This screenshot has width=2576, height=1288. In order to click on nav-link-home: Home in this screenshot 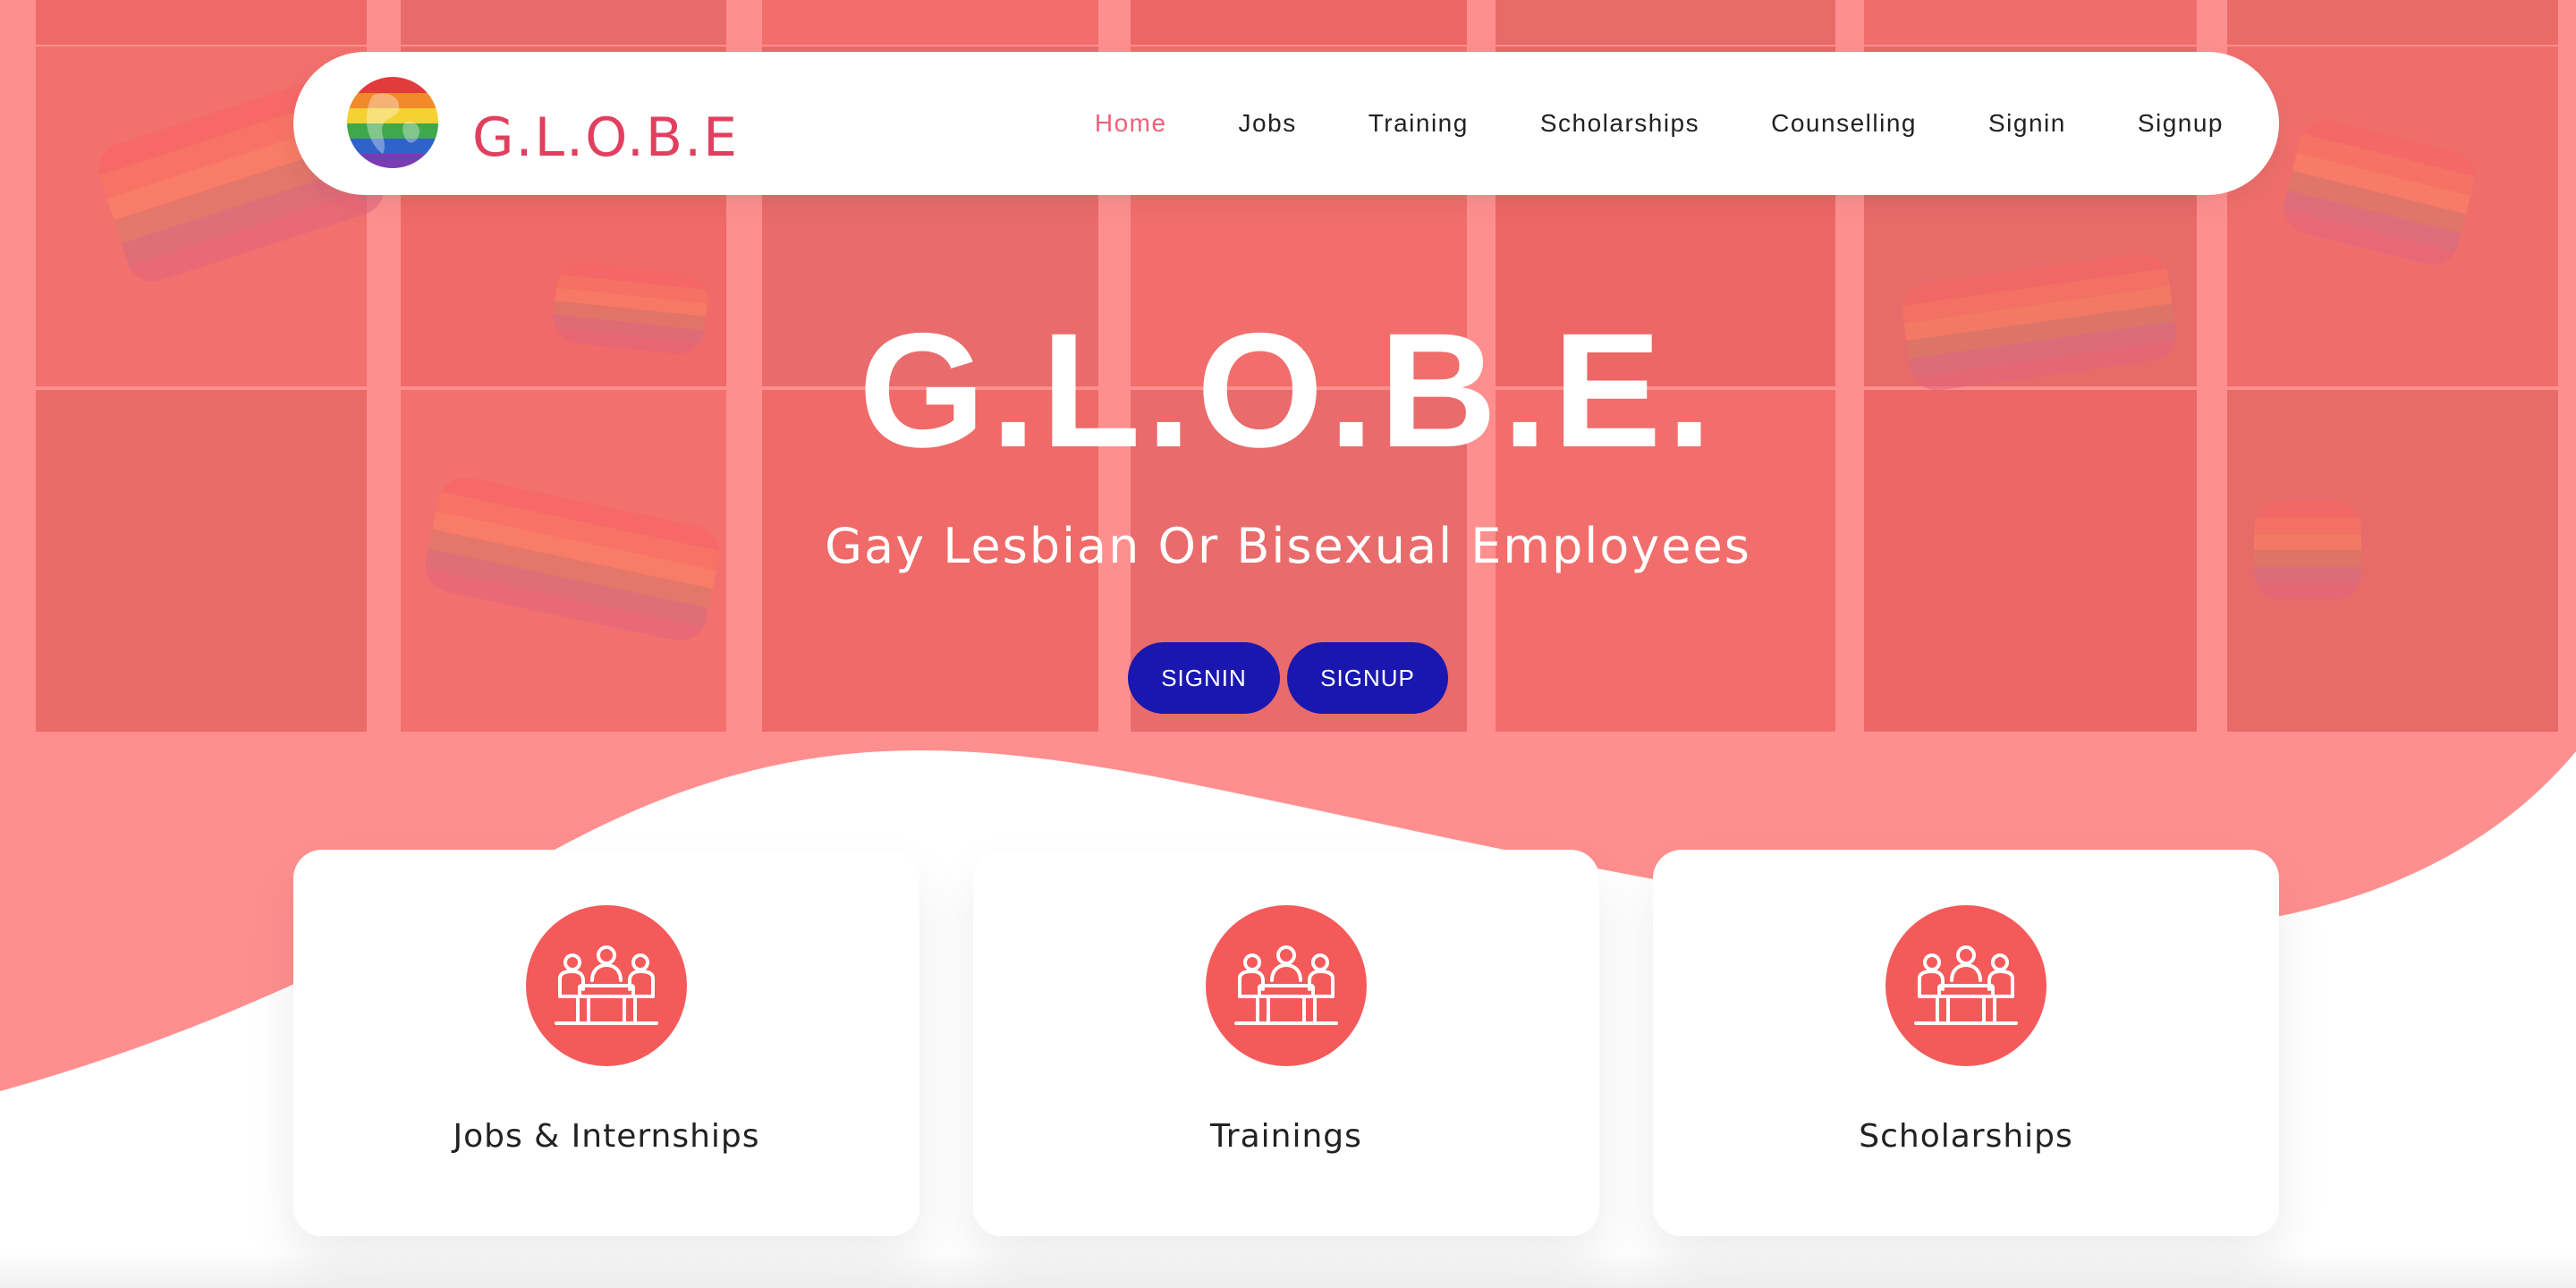, I will do `click(1131, 123)`.